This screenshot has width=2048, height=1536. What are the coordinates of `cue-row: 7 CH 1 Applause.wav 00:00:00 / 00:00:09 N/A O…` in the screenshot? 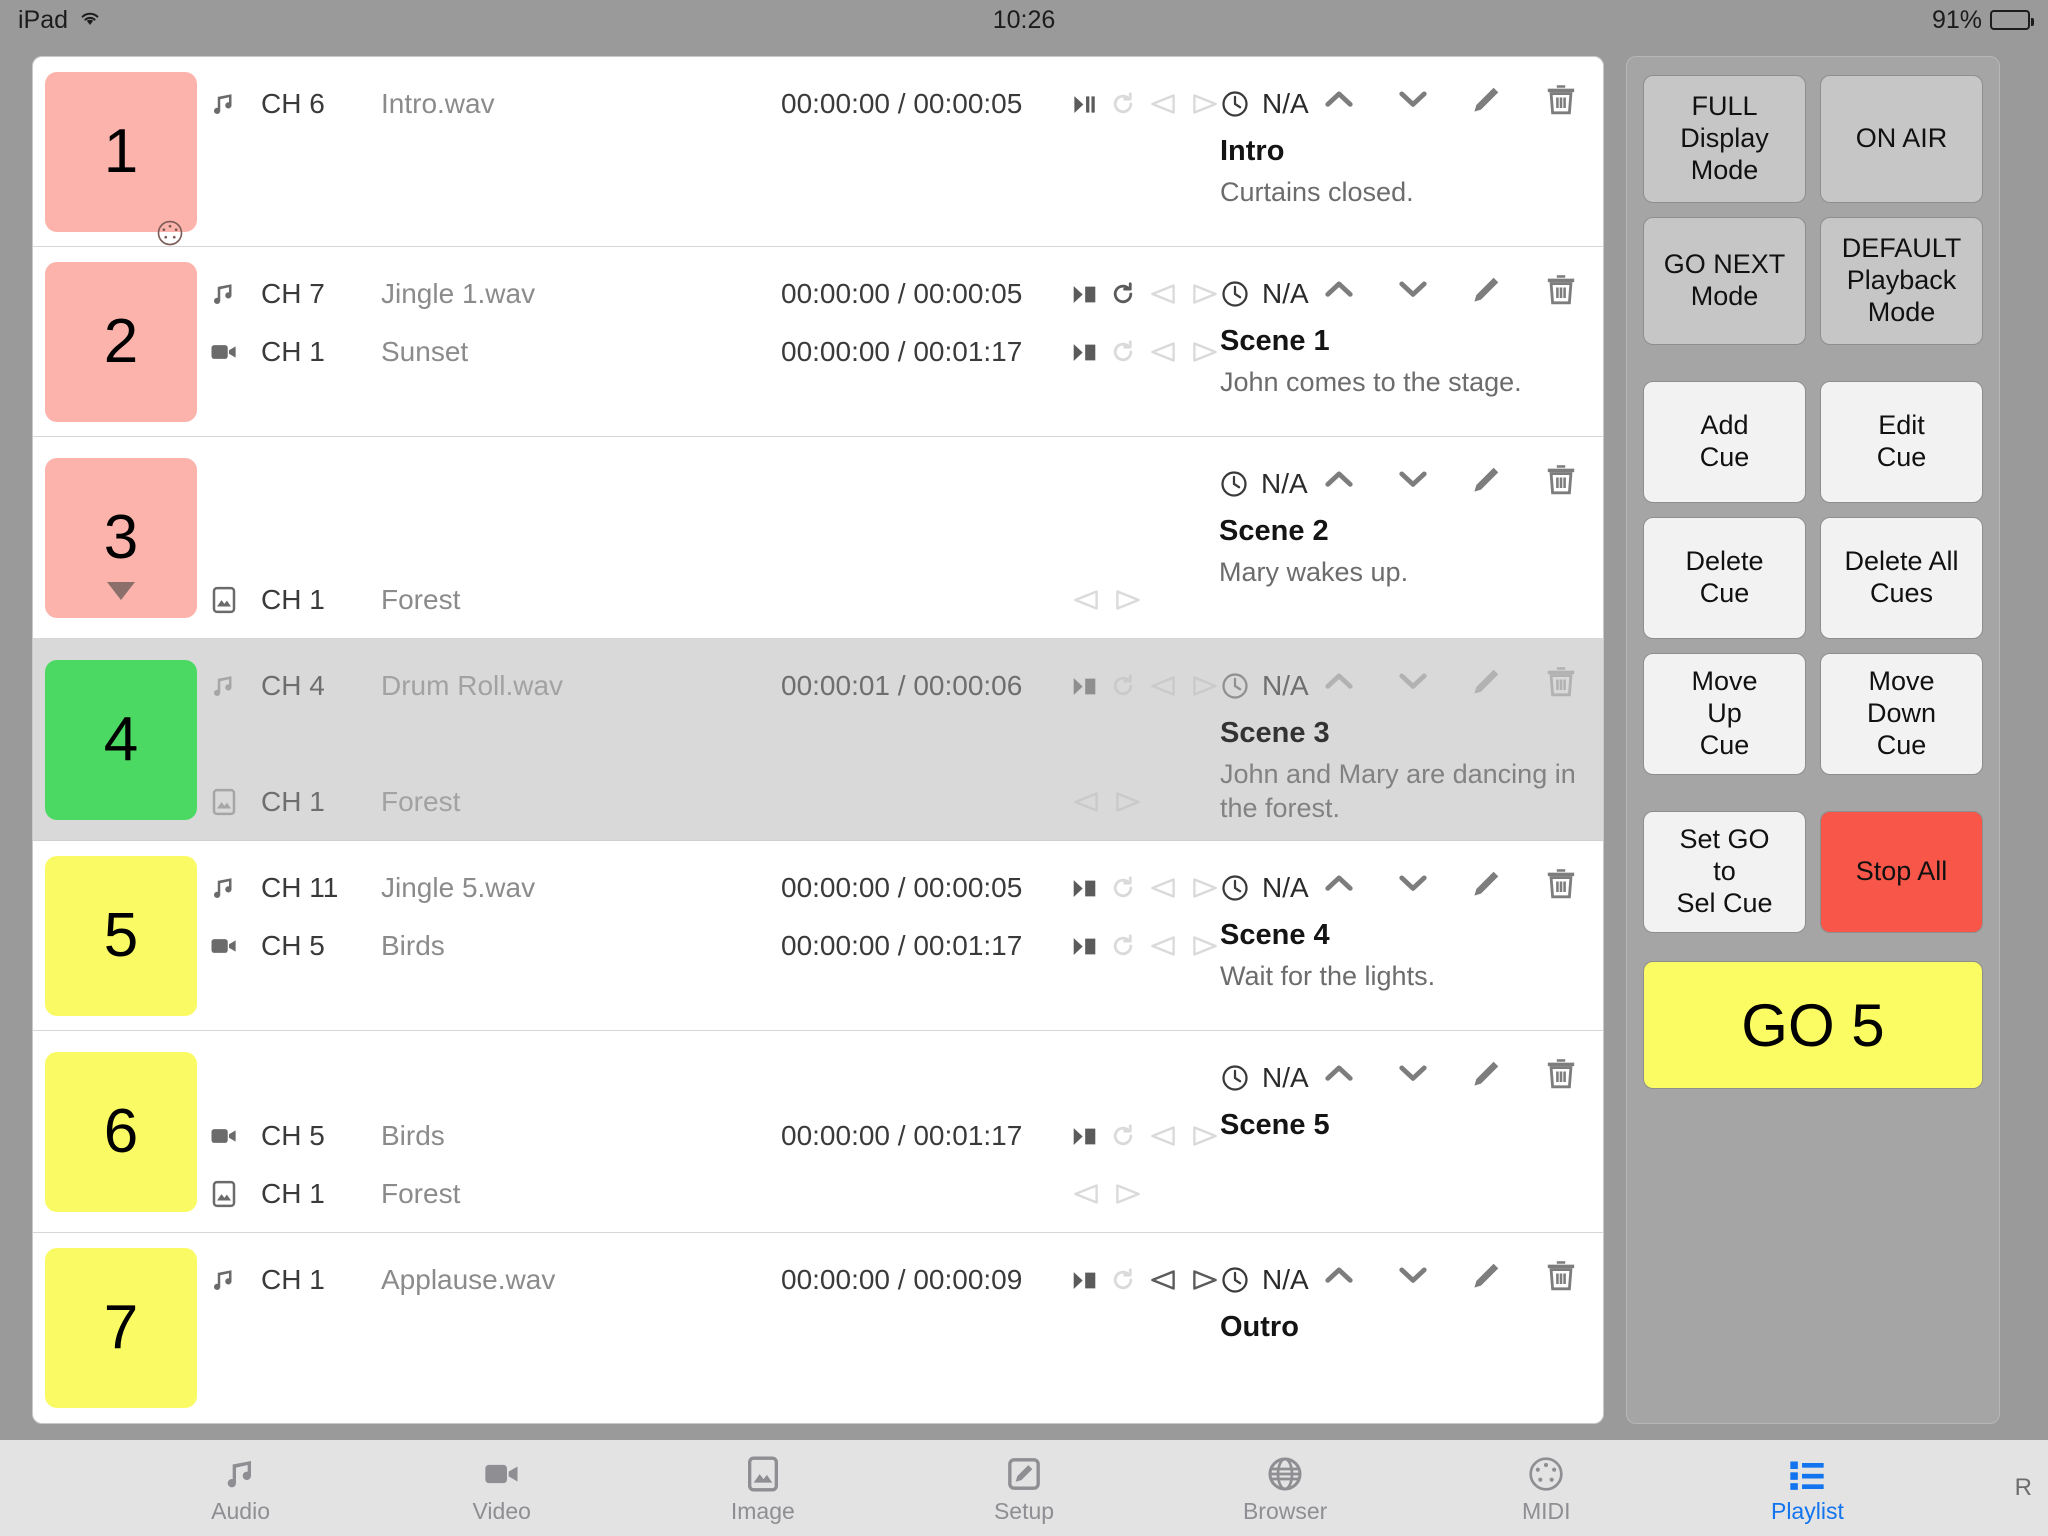 It's located at (818, 1328).